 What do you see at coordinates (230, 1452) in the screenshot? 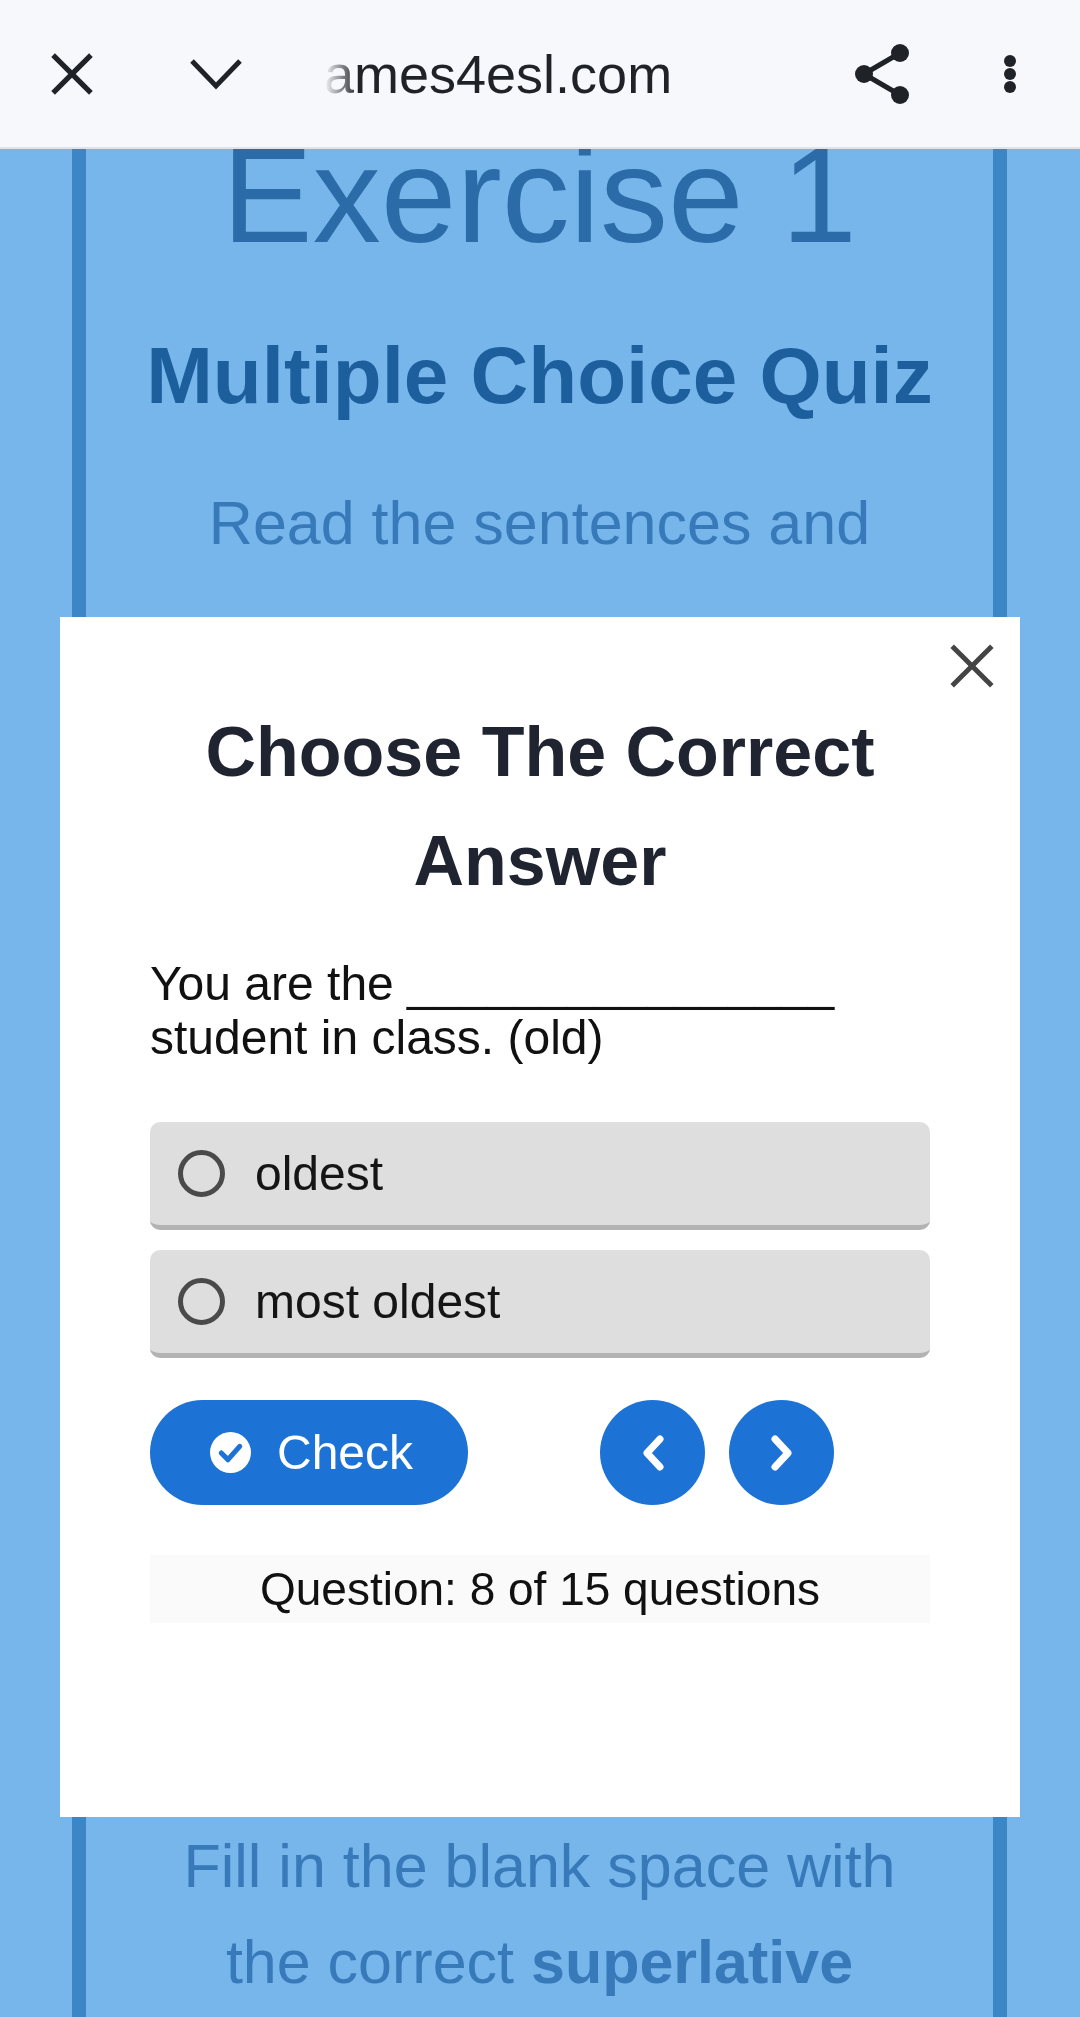
I see `check-circle-icon` at bounding box center [230, 1452].